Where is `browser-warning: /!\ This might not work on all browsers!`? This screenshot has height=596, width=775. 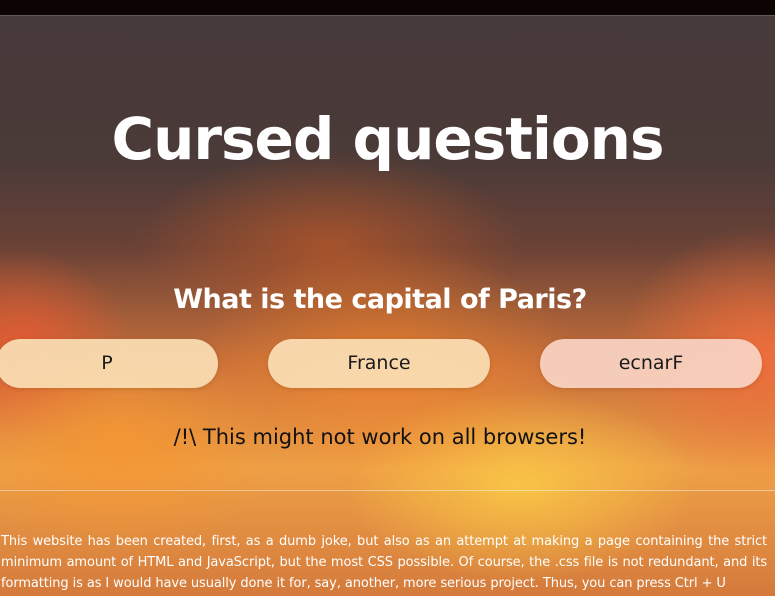 browser-warning: /!\ This might not work on all browsers! is located at coordinates (380, 437).